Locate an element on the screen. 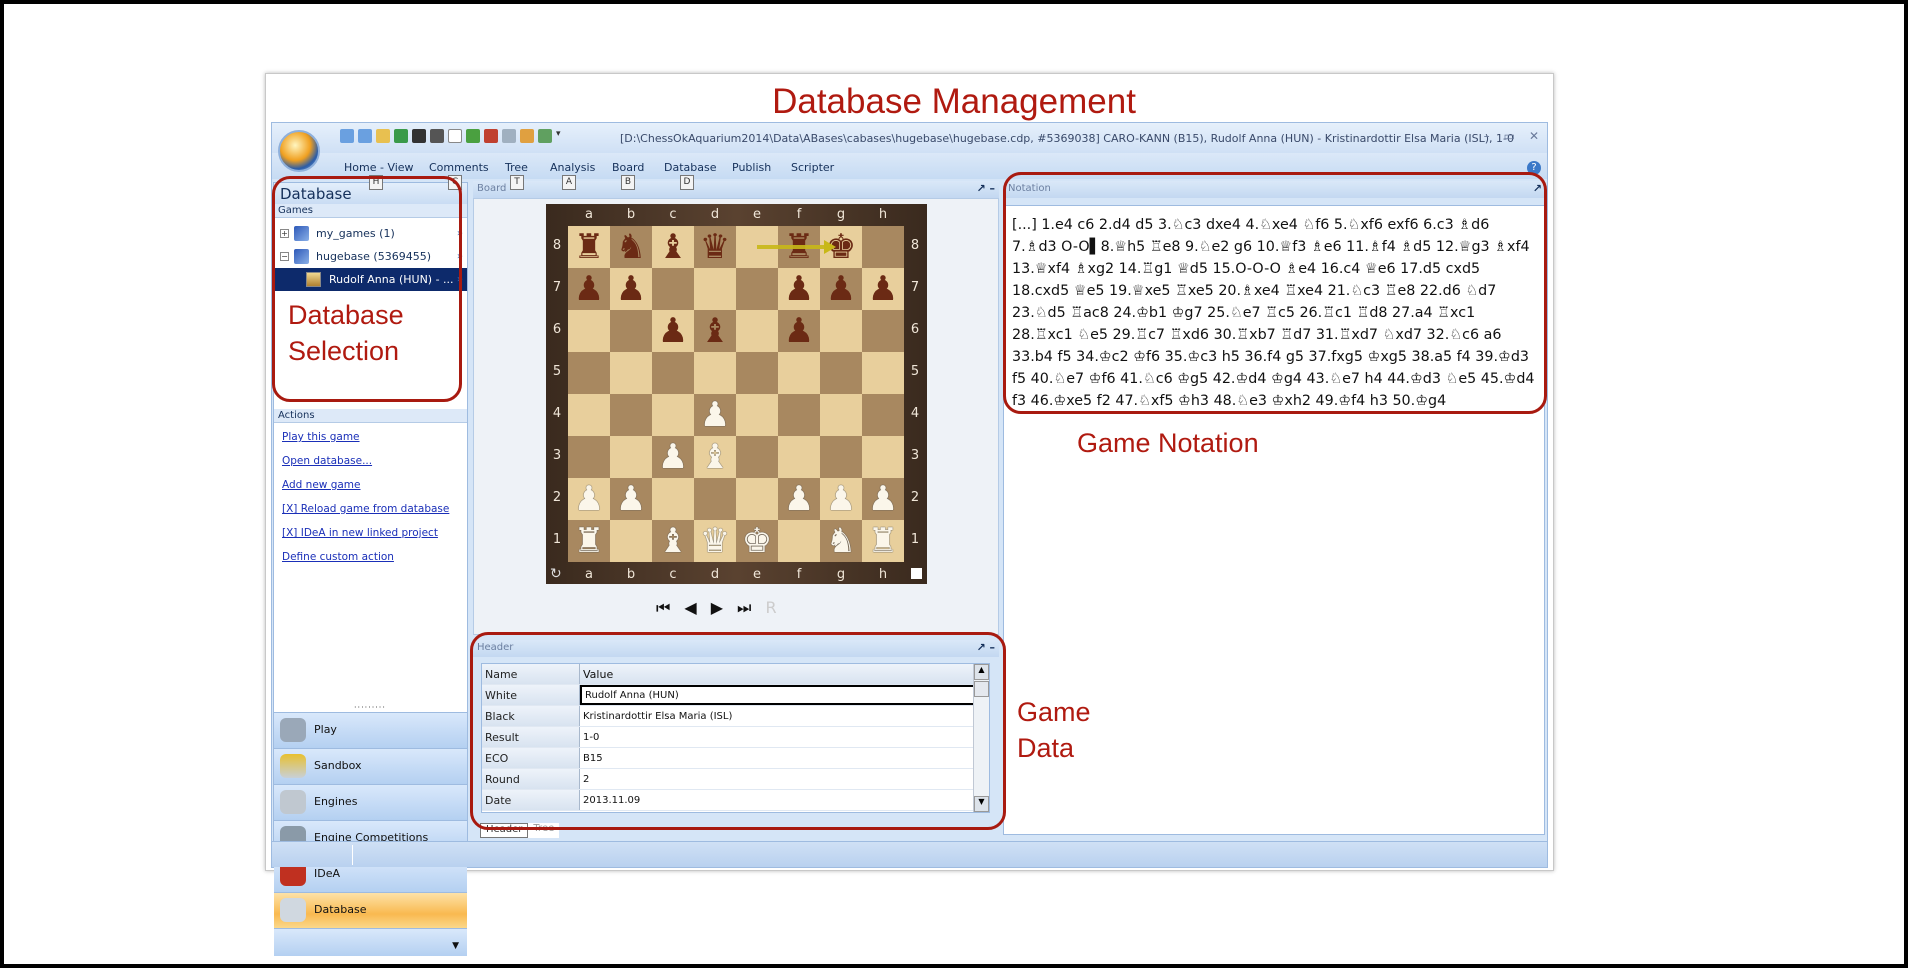  scroll-up-icon: ▲ is located at coordinates (981, 672).